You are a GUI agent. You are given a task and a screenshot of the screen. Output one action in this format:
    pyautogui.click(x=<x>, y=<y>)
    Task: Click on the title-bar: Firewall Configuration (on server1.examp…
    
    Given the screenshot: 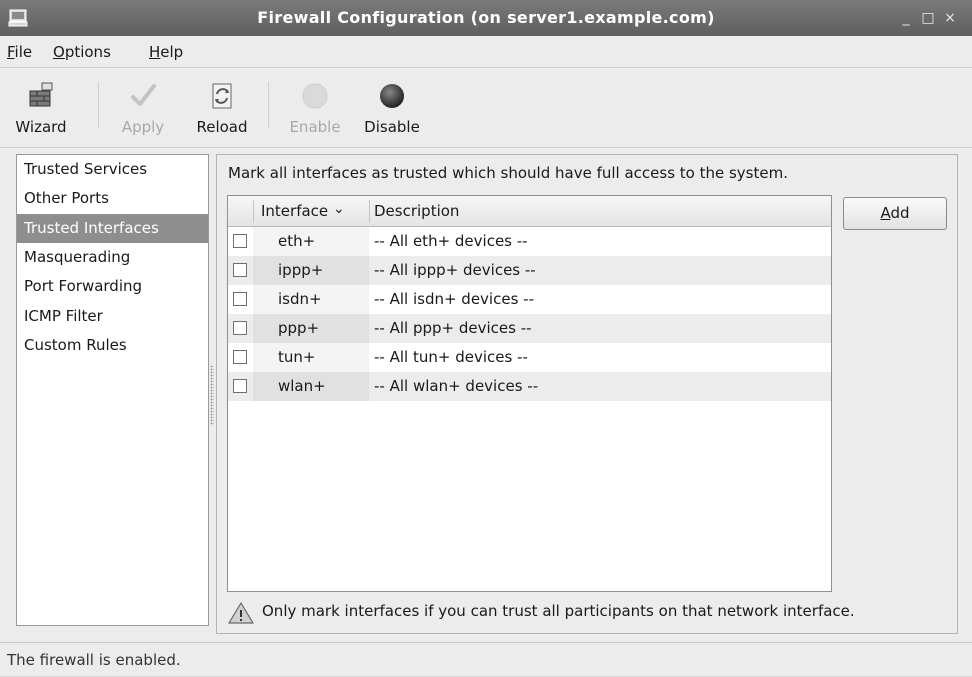 What is the action you would take?
    pyautogui.click(x=486, y=18)
    